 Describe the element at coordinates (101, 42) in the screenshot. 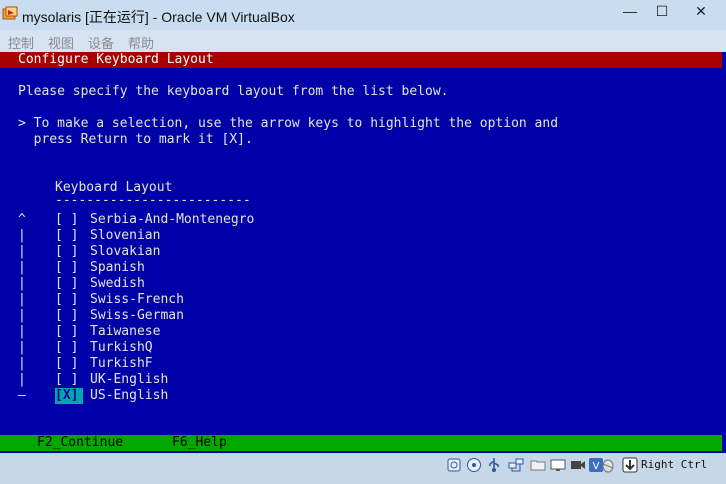

I see `menu-devices: 设备` at that location.